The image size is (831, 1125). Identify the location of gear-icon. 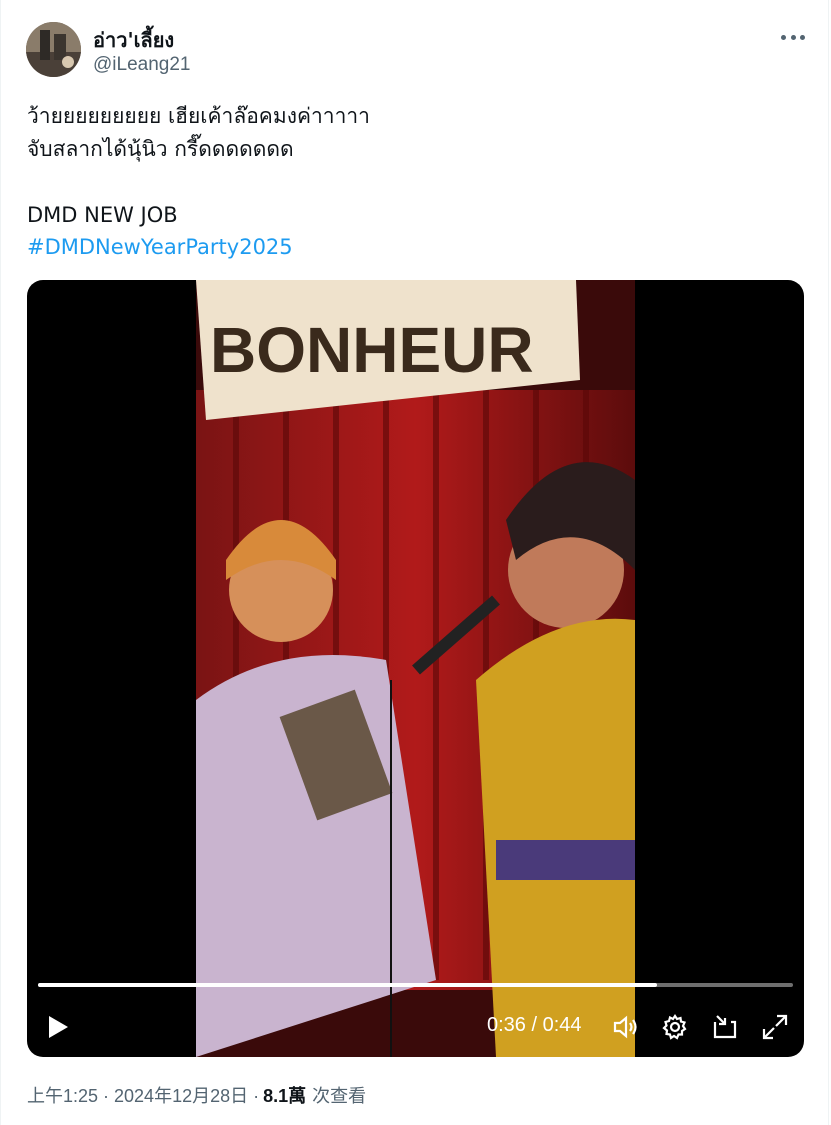
(675, 1027).